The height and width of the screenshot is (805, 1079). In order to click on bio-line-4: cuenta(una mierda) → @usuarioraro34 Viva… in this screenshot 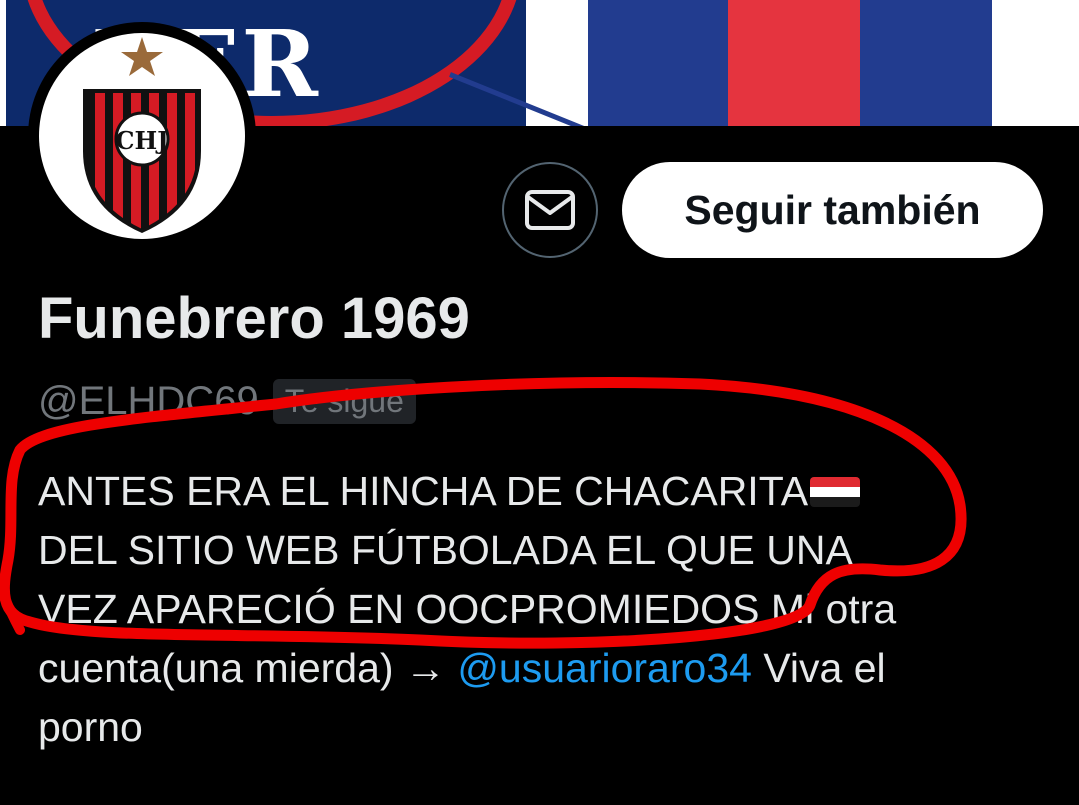, I will do `click(538, 668)`.